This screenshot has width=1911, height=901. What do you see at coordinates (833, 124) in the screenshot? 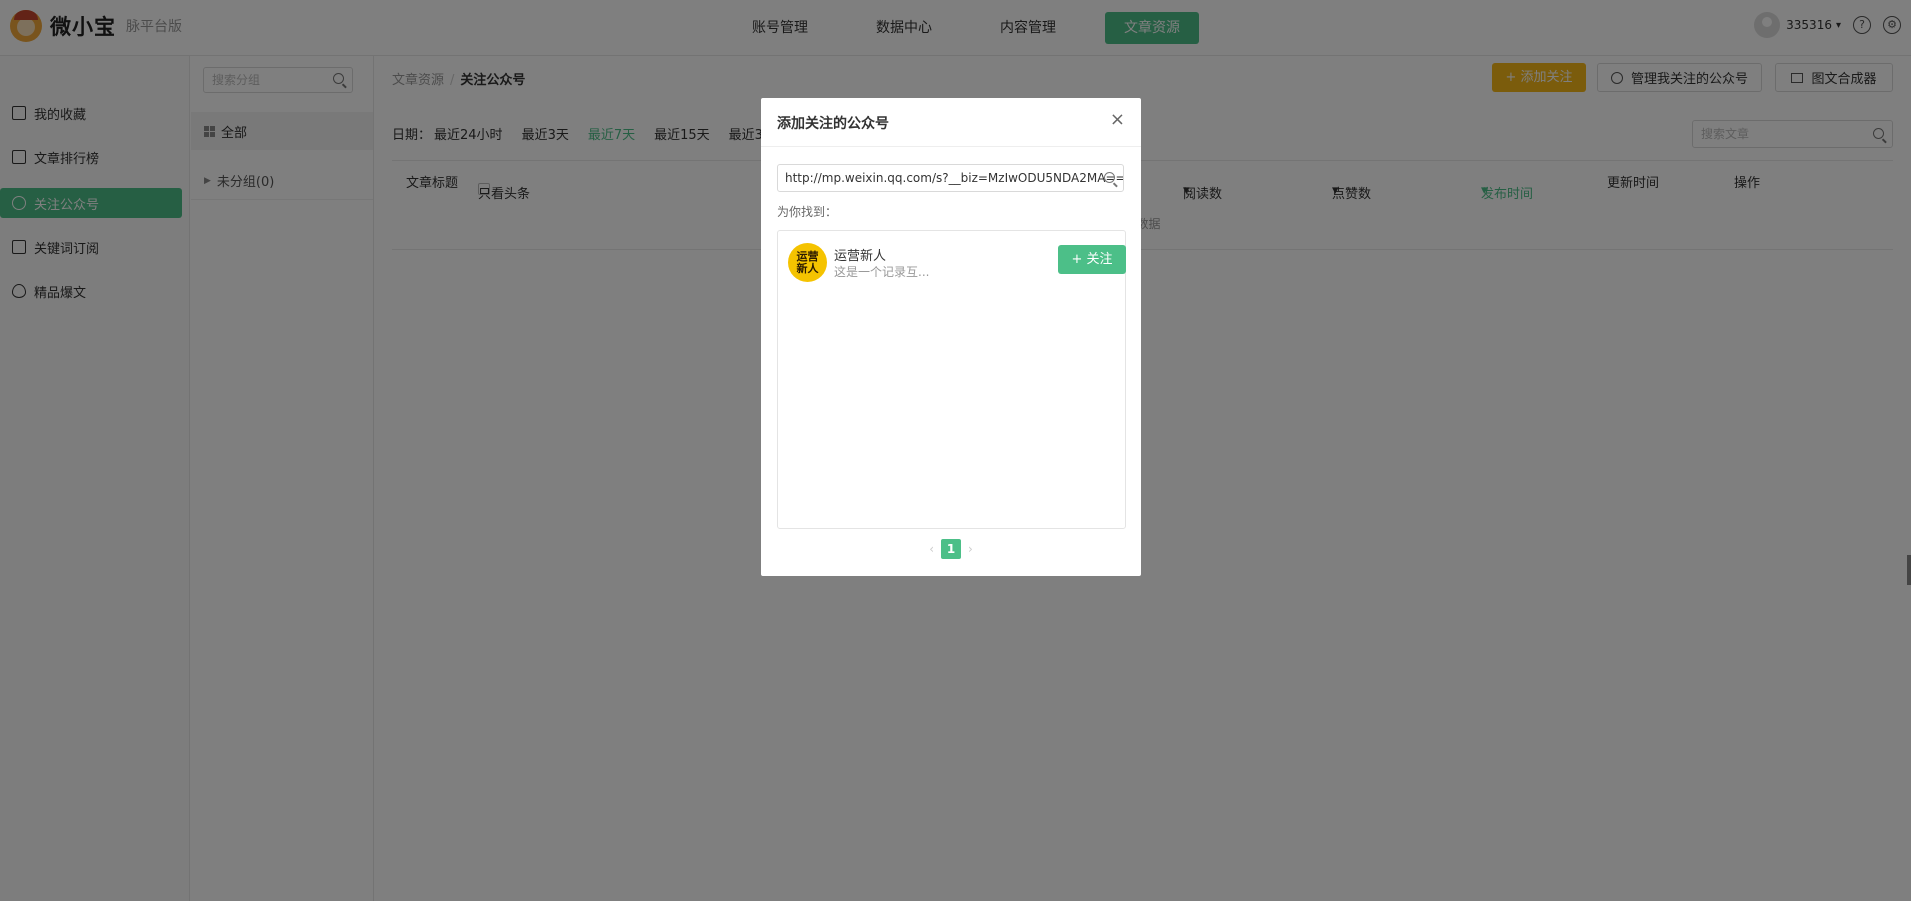
I see `modal-title: 添加关注的公众号` at bounding box center [833, 124].